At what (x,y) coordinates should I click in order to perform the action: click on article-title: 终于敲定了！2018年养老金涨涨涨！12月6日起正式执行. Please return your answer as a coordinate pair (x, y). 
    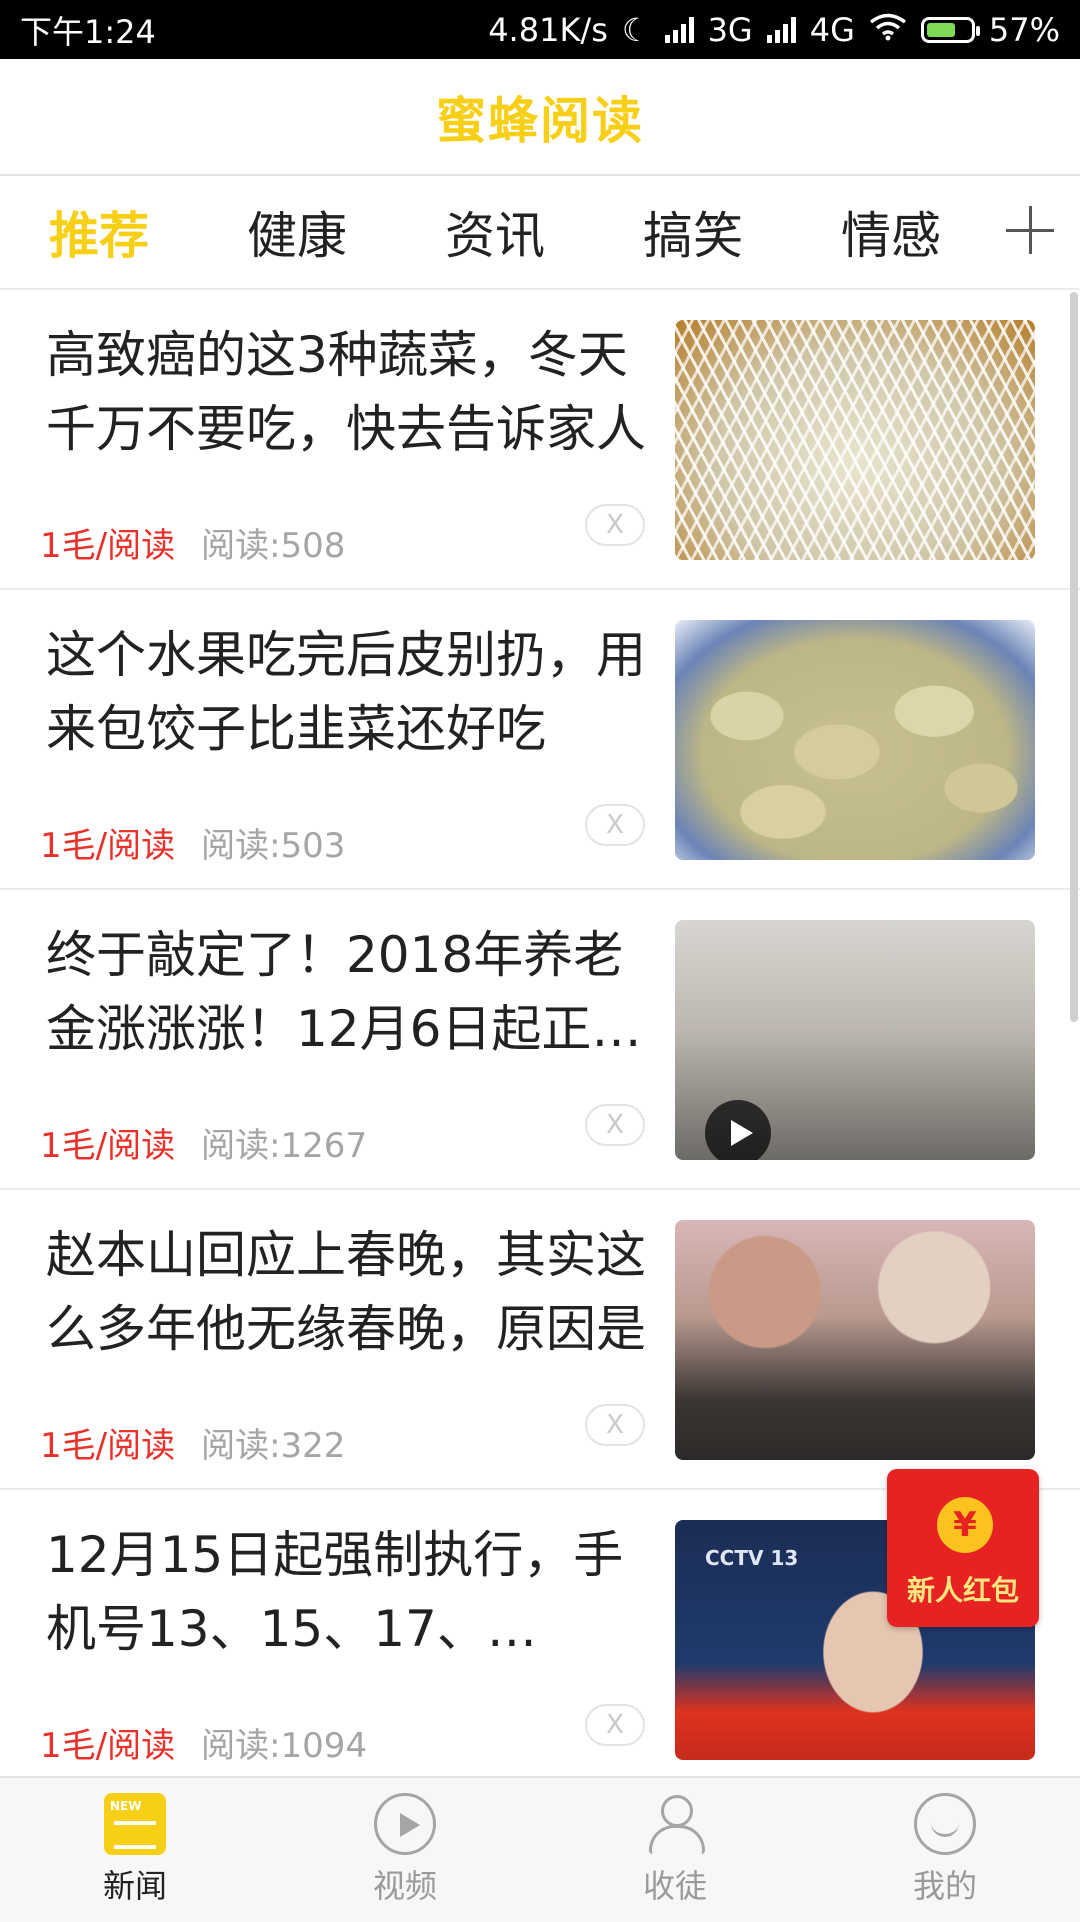
    Looking at the image, I should click on (346, 992).